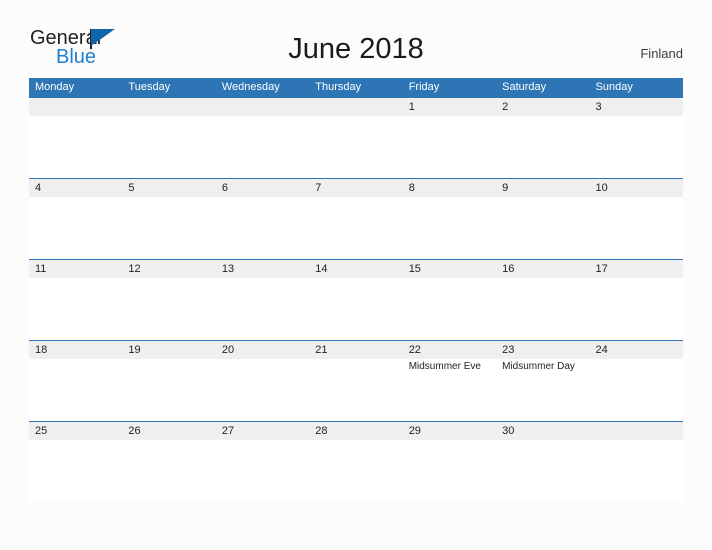  Describe the element at coordinates (508, 350) in the screenshot. I see `day-number: 23` at that location.